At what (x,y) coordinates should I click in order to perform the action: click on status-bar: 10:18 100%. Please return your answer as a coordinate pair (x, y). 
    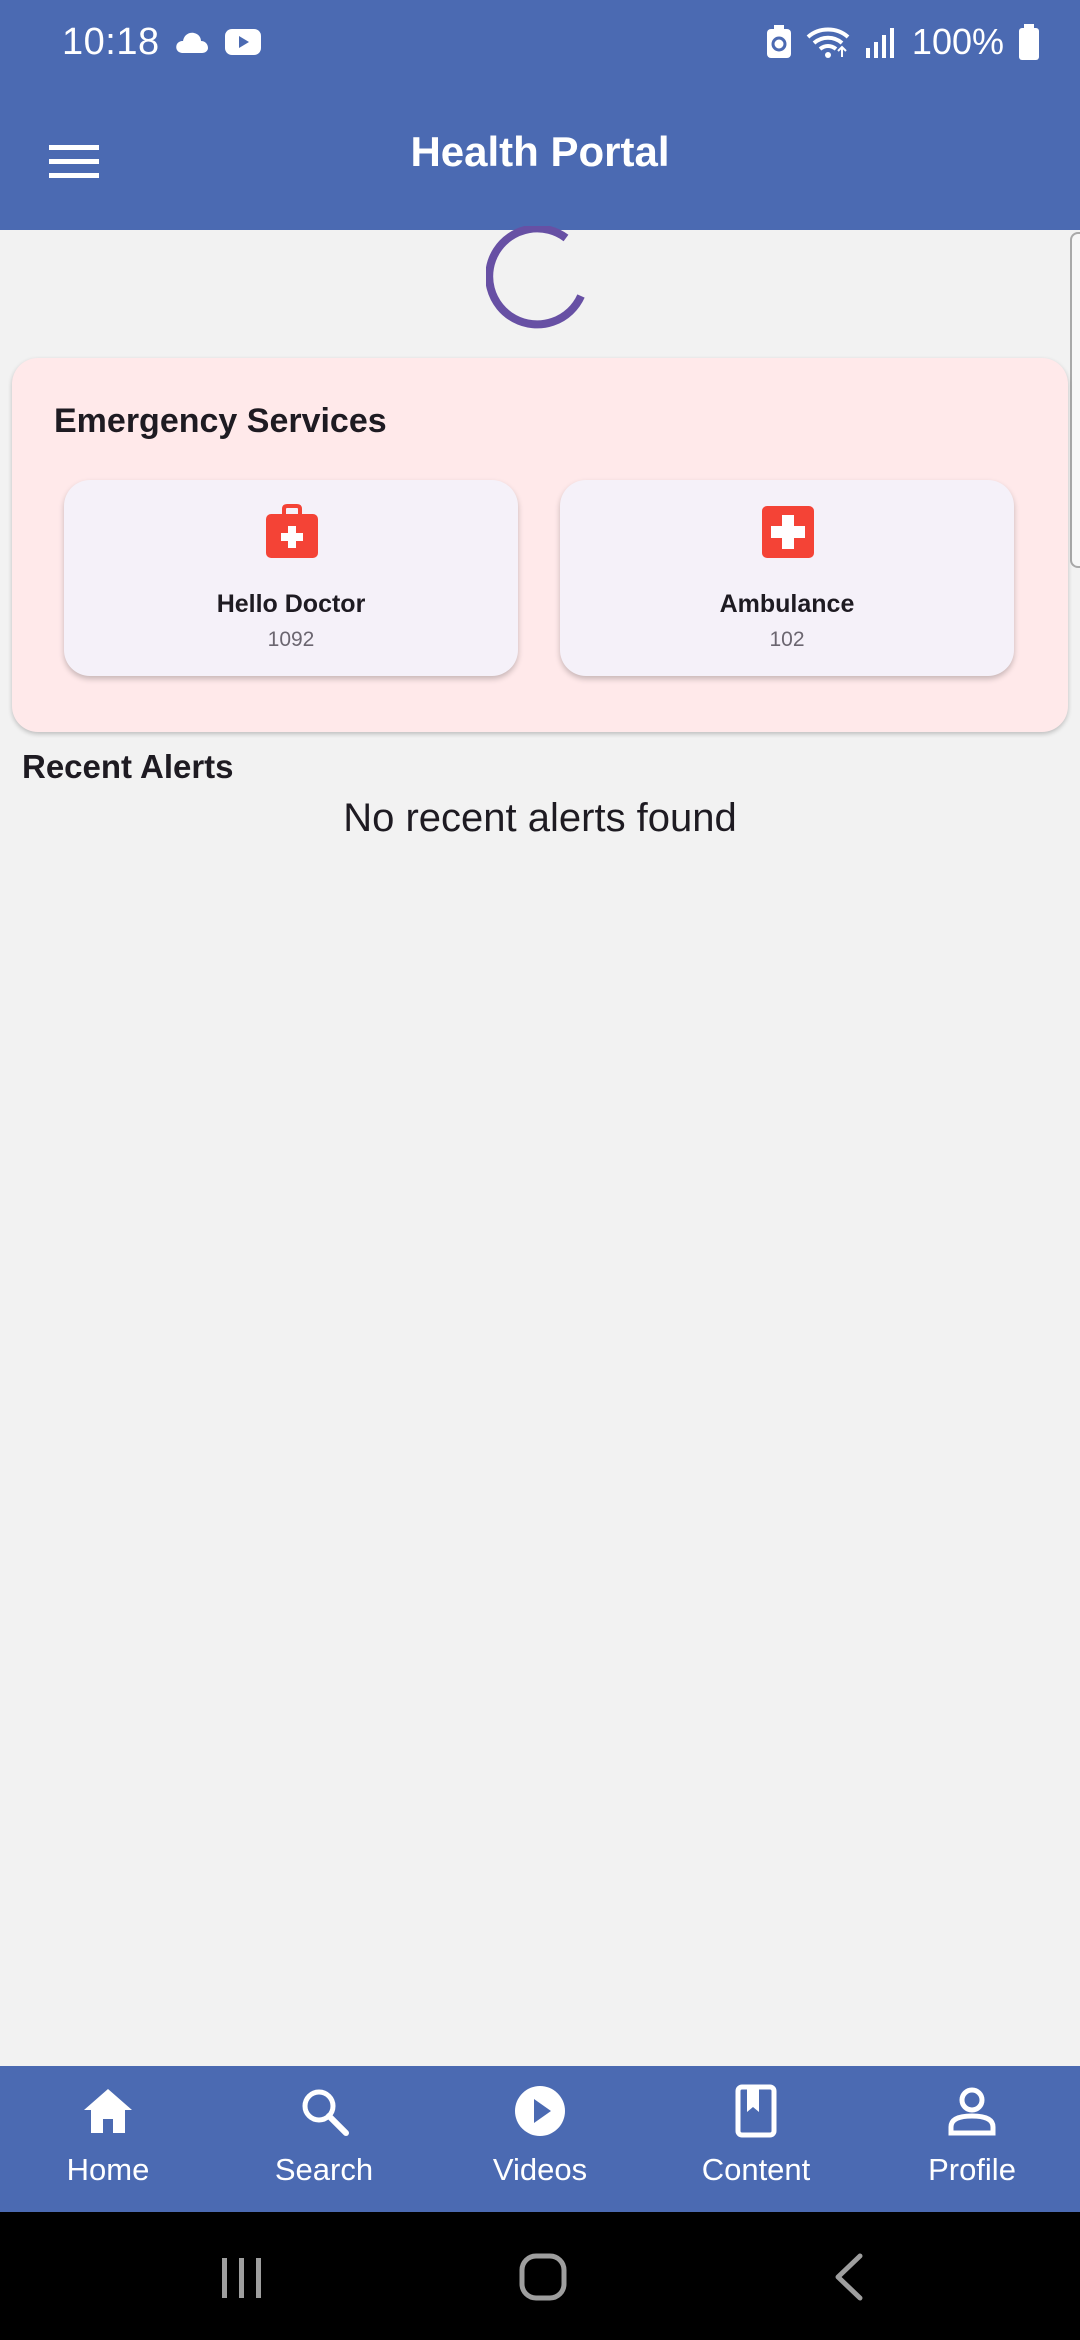
    Looking at the image, I should click on (540, 42).